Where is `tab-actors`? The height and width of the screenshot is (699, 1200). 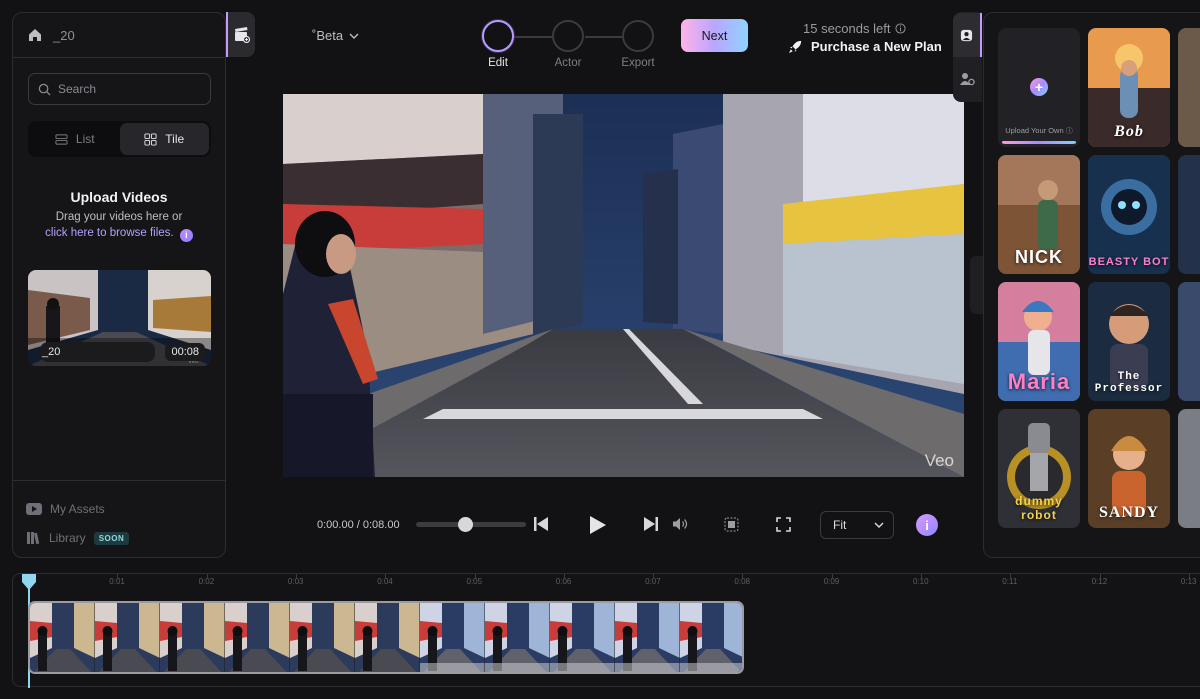 tab-actors is located at coordinates (967, 35).